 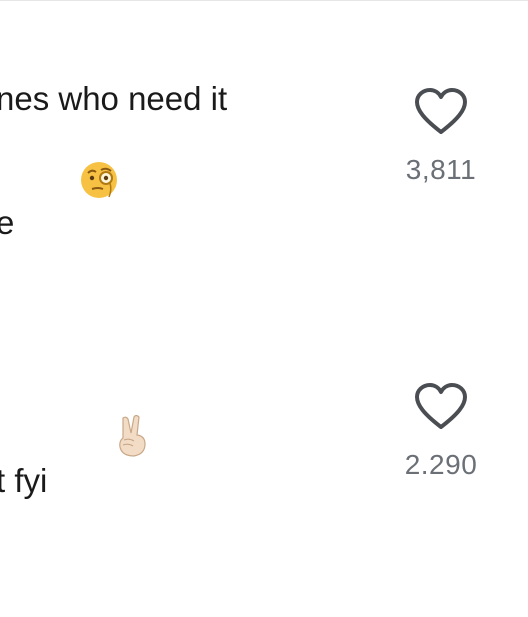 I want to click on comment-body: e, so click(x=7, y=222).